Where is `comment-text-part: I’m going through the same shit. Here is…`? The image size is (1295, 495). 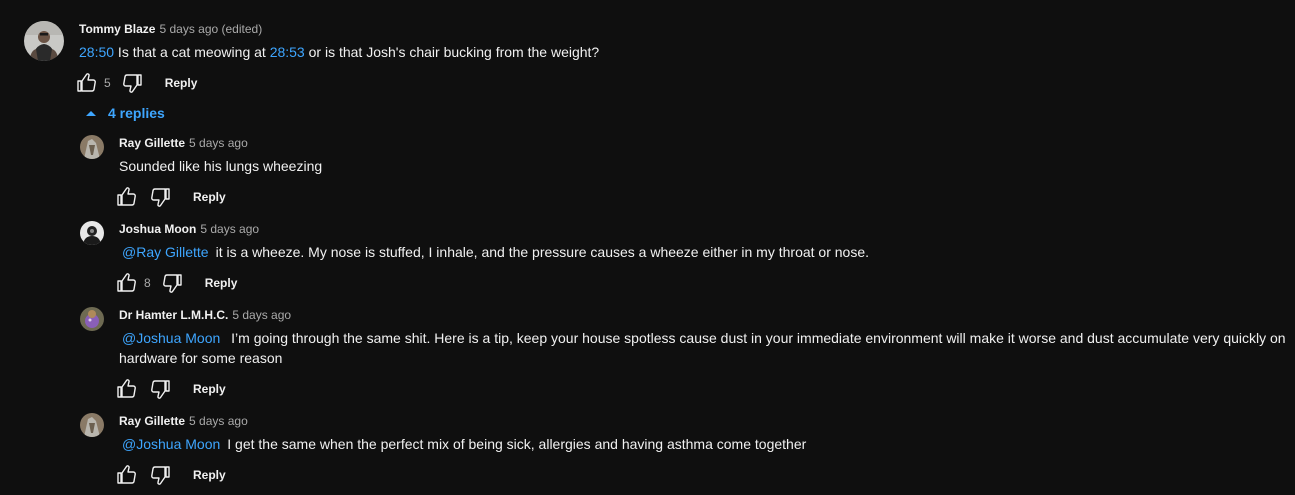 comment-text-part: I’m going through the same shit. Here is… is located at coordinates (702, 348).